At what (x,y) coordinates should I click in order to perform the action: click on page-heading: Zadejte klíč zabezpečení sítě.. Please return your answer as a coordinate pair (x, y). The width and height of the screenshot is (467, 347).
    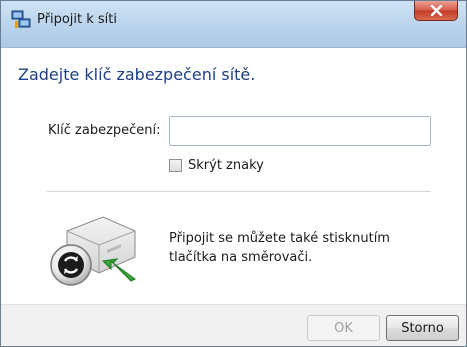
    Looking at the image, I should click on (137, 74).